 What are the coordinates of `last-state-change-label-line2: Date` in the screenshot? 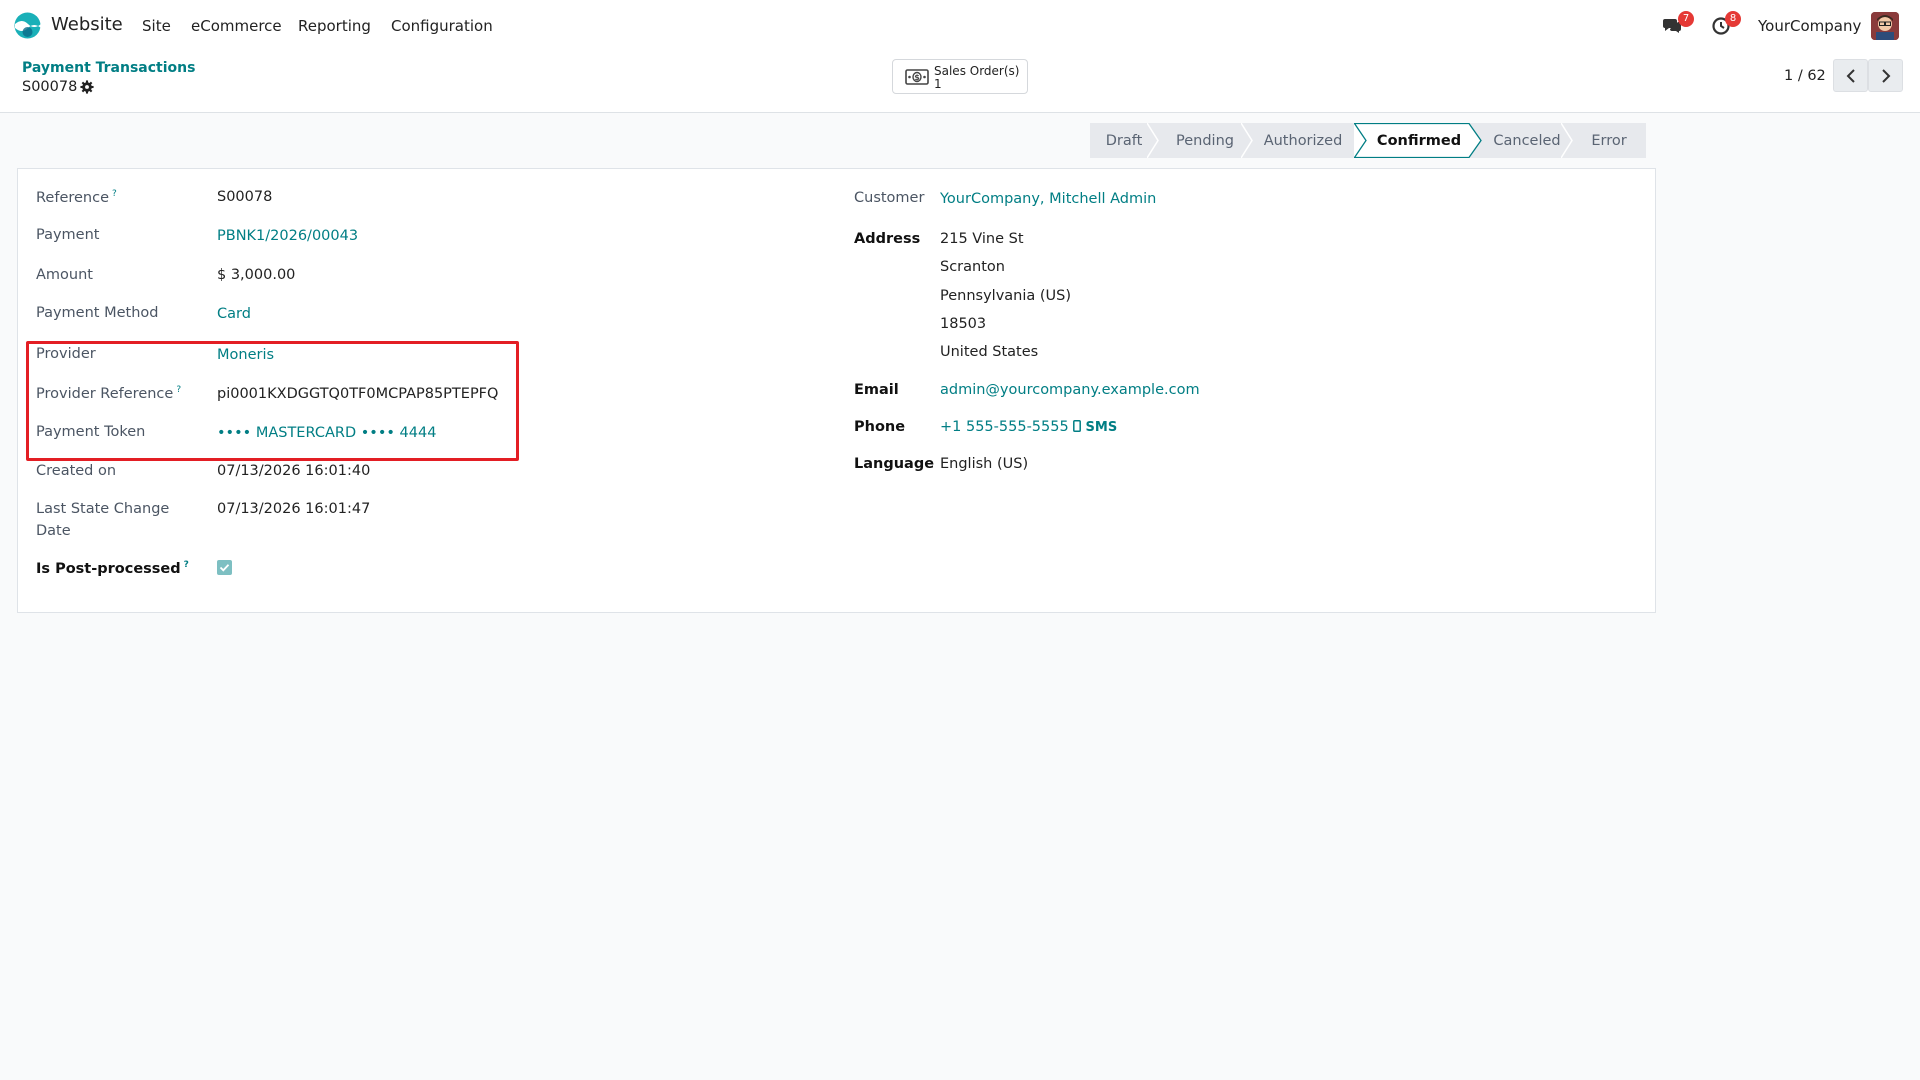 It's located at (53, 531).